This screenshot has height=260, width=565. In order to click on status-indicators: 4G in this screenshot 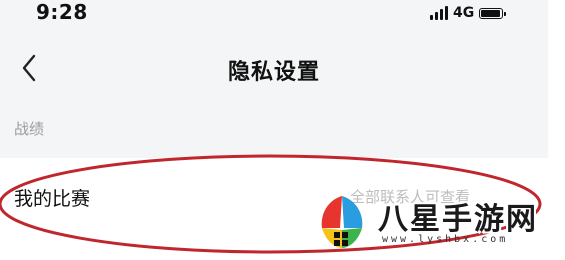, I will do `click(468, 13)`.